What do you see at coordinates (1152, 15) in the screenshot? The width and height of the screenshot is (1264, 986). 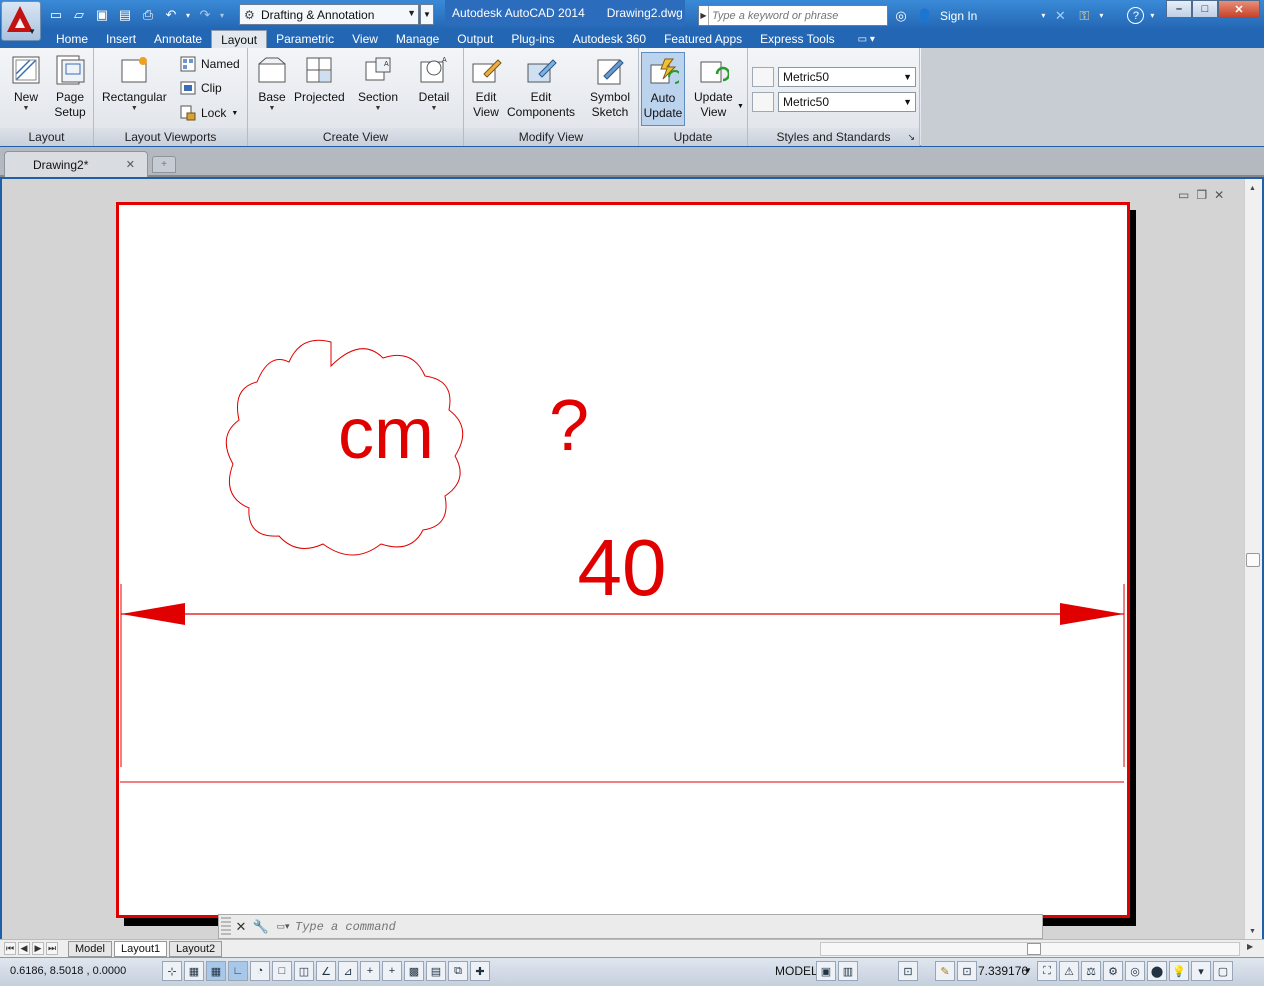 I see `help-dropdown-icon: ▾` at bounding box center [1152, 15].